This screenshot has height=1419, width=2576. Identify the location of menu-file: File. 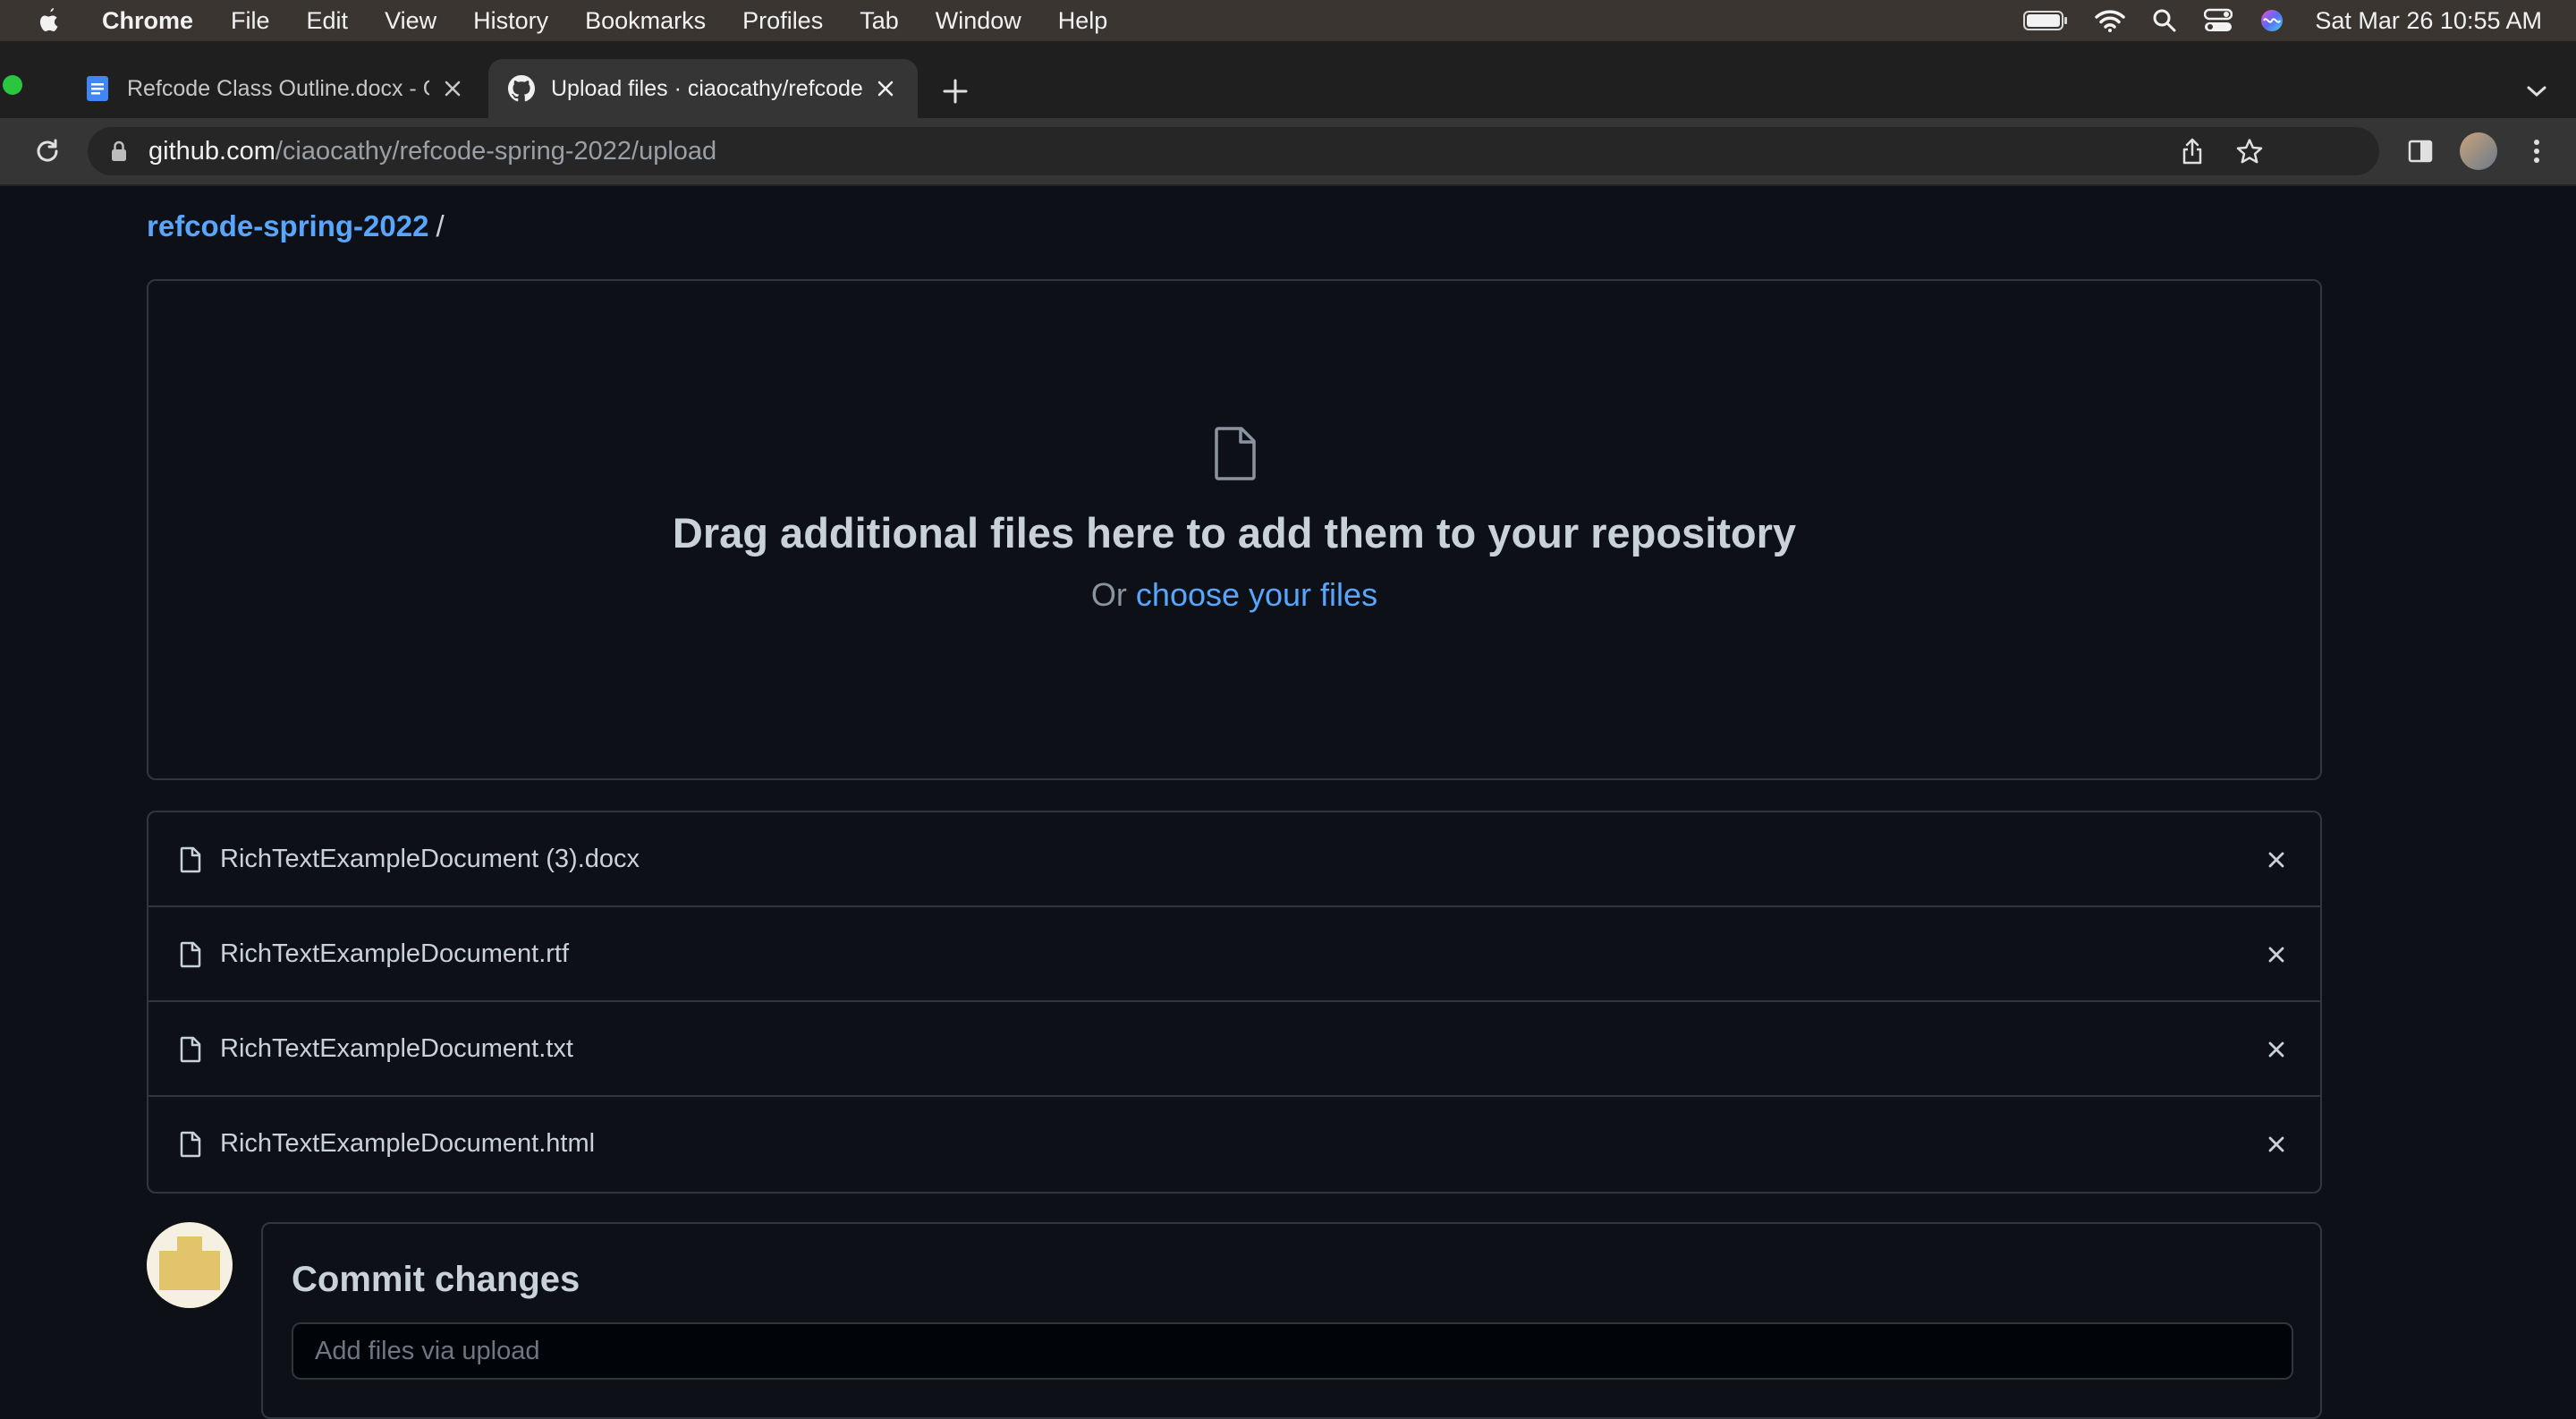
(250, 21).